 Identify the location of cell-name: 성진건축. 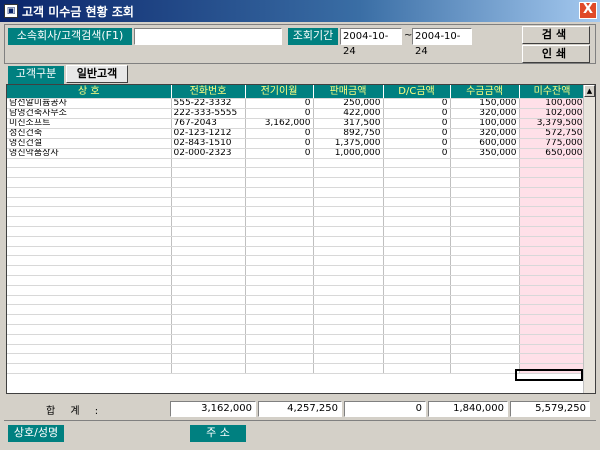
(89, 133).